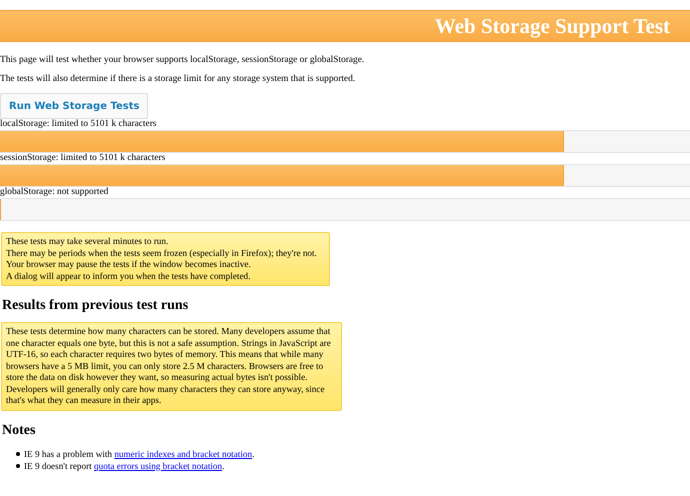 This screenshot has width=690, height=496. Describe the element at coordinates (178, 79) in the screenshot. I see `intro-text: The tests will also determine if there is a storage limit for any storage system that is supported.` at that location.